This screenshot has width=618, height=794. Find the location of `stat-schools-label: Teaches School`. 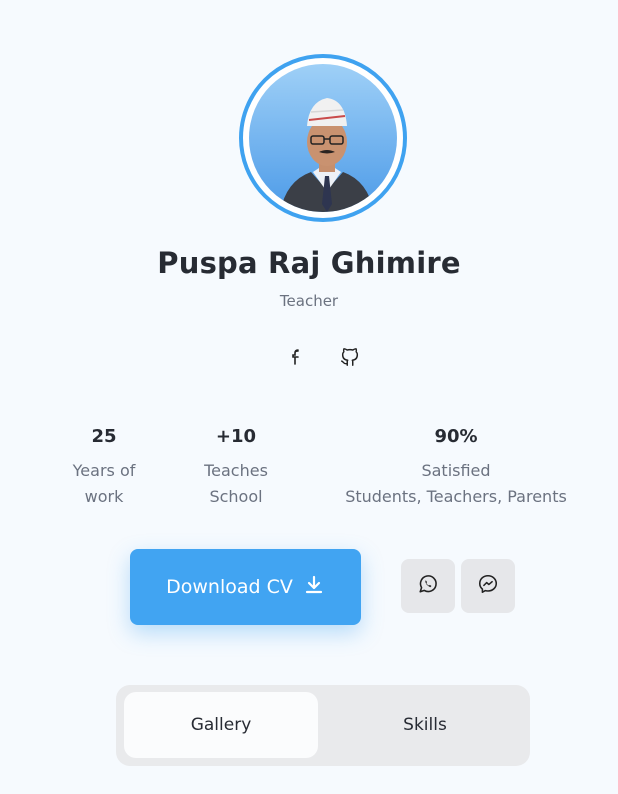

stat-schools-label: Teaches School is located at coordinates (236, 483).